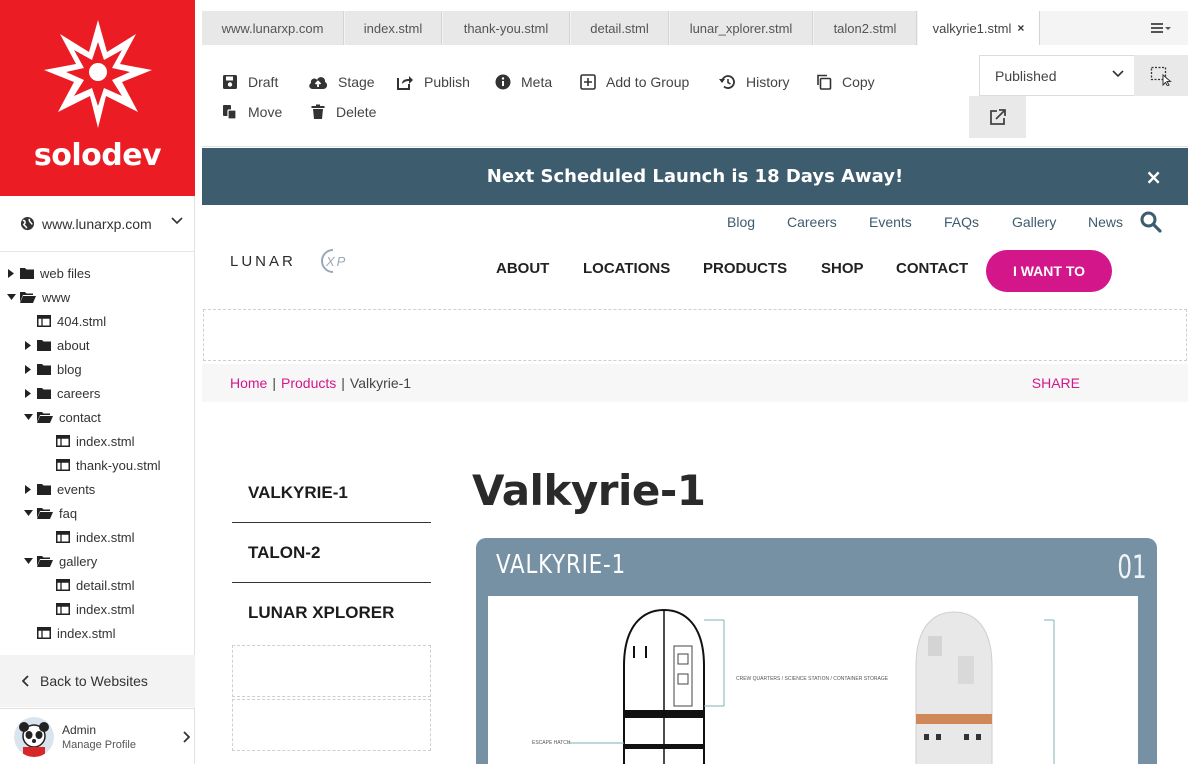  Describe the element at coordinates (341, 82) in the screenshot. I see `stage-button: Stage` at that location.